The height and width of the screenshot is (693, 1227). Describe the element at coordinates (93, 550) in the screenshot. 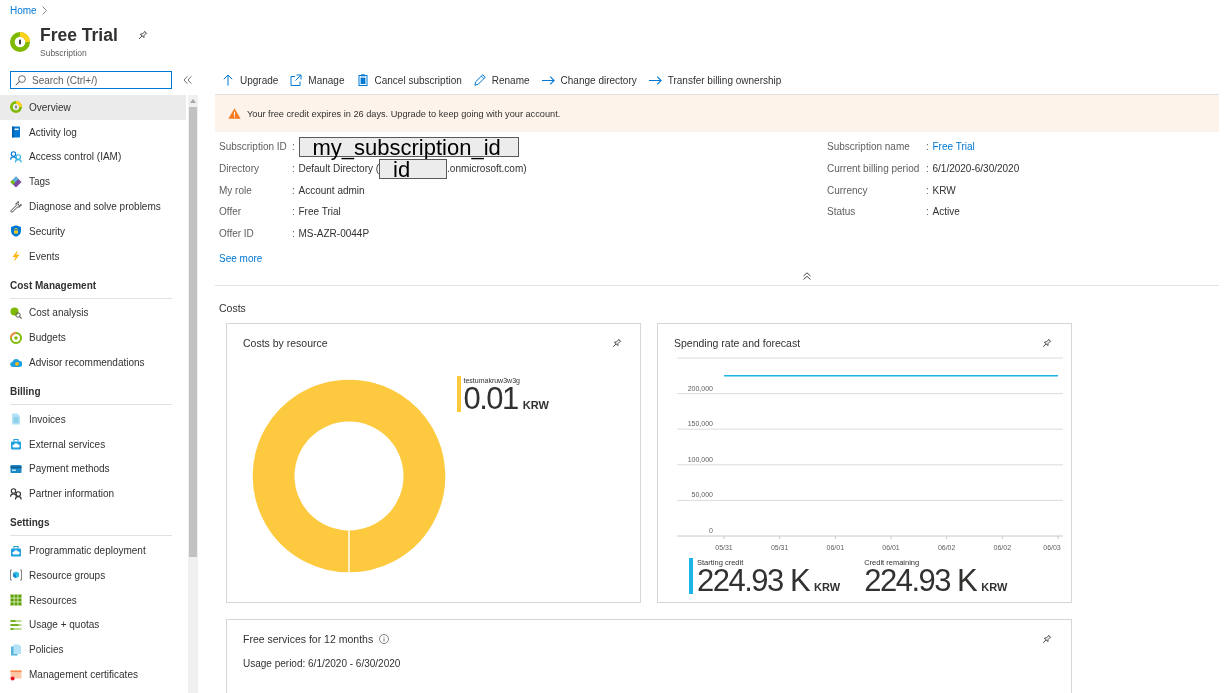

I see `nav-item: Programmatic deployment` at that location.